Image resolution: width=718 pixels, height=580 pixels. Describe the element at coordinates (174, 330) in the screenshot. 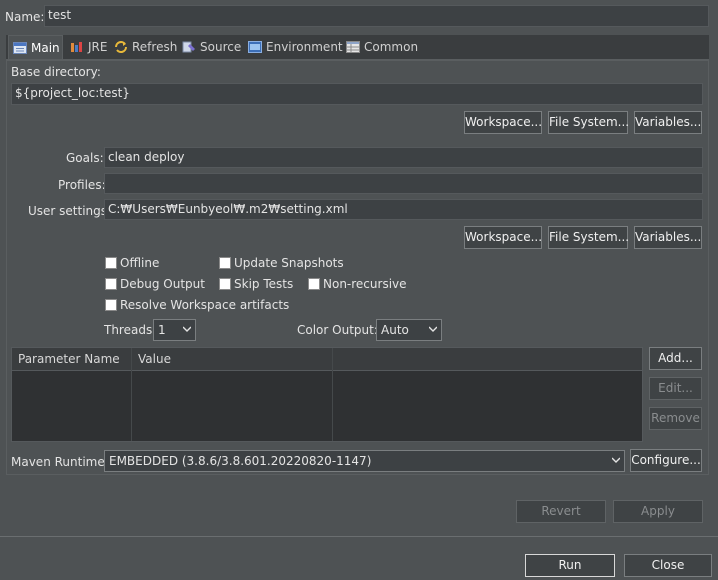

I see `threads-select: 1` at that location.